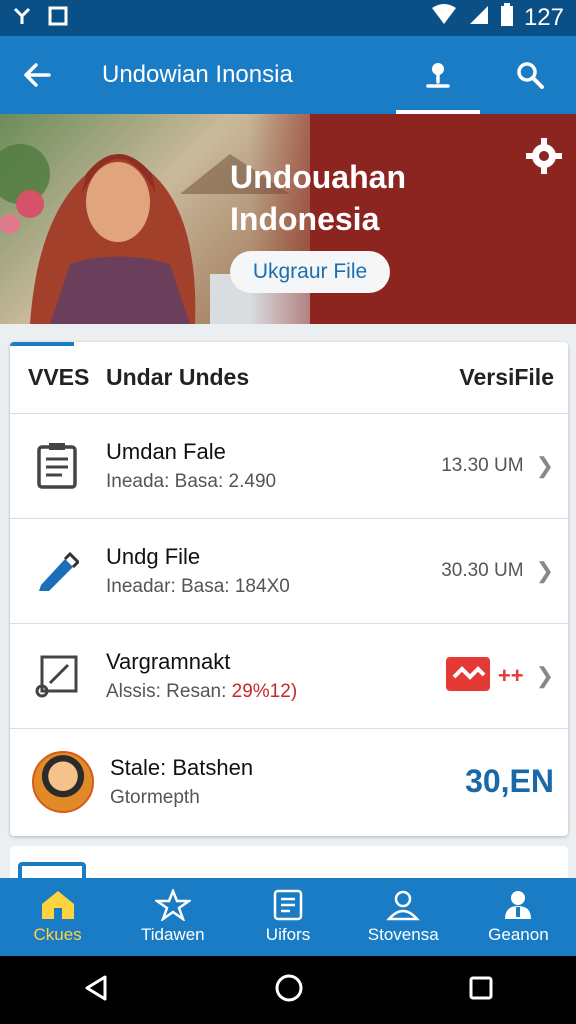 The height and width of the screenshot is (1024, 576). I want to click on error-badge-icon, so click(467, 676).